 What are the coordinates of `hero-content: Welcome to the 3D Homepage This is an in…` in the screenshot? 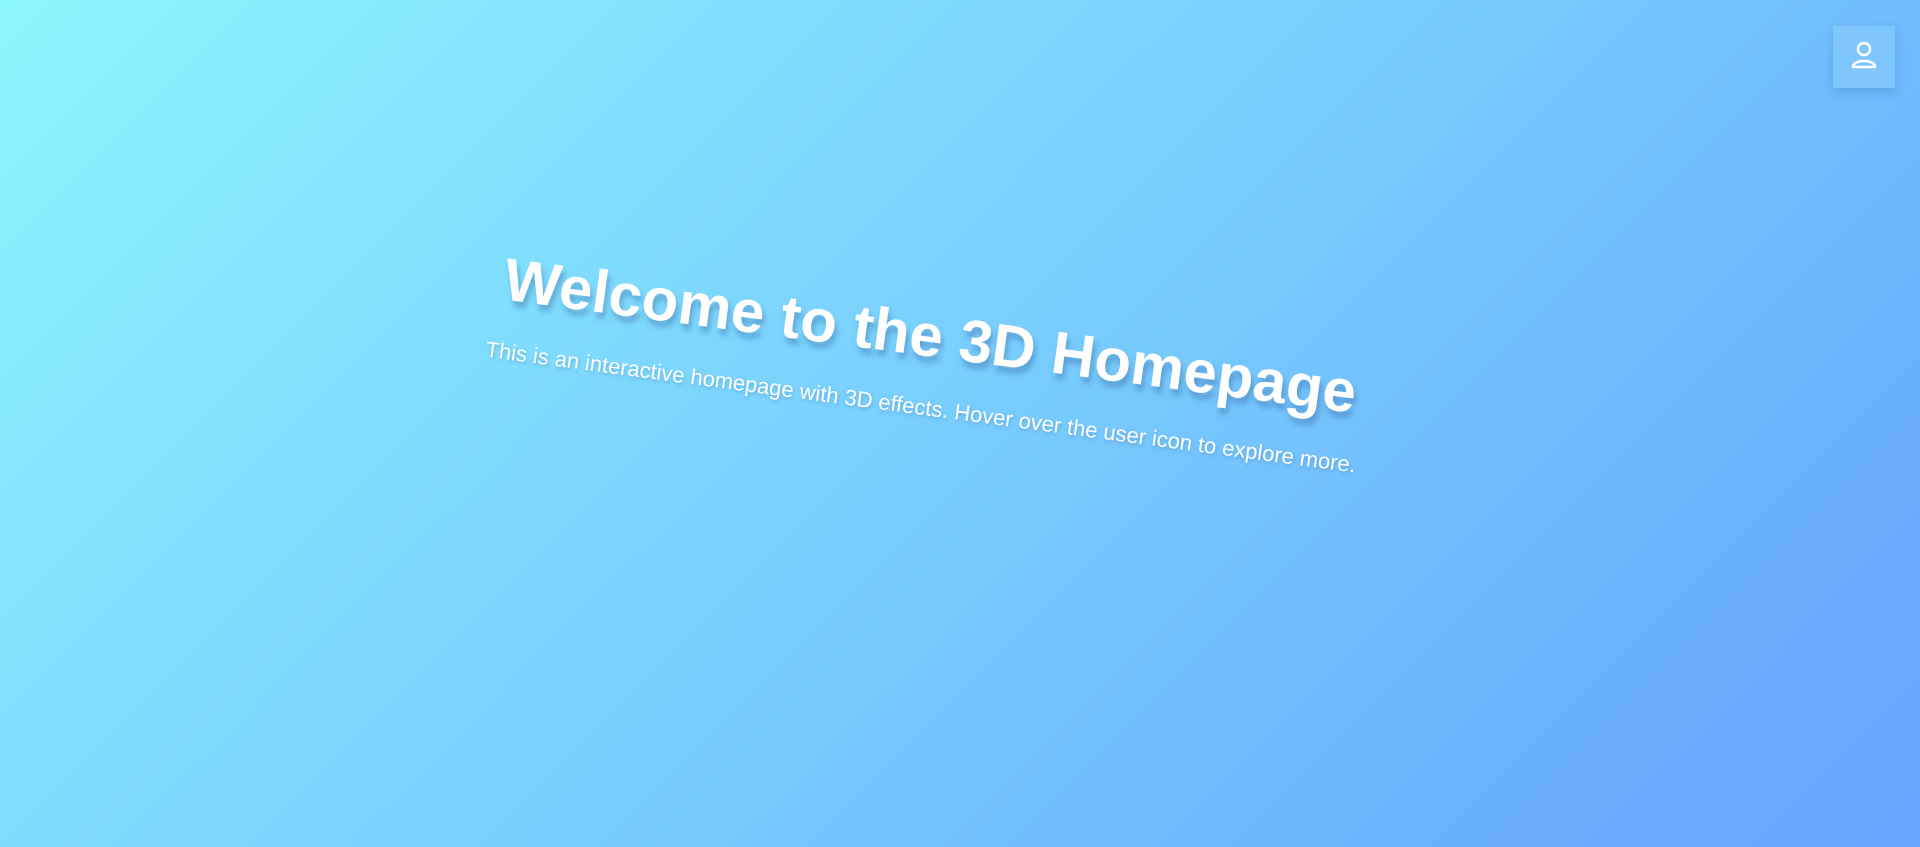 It's located at (927, 360).